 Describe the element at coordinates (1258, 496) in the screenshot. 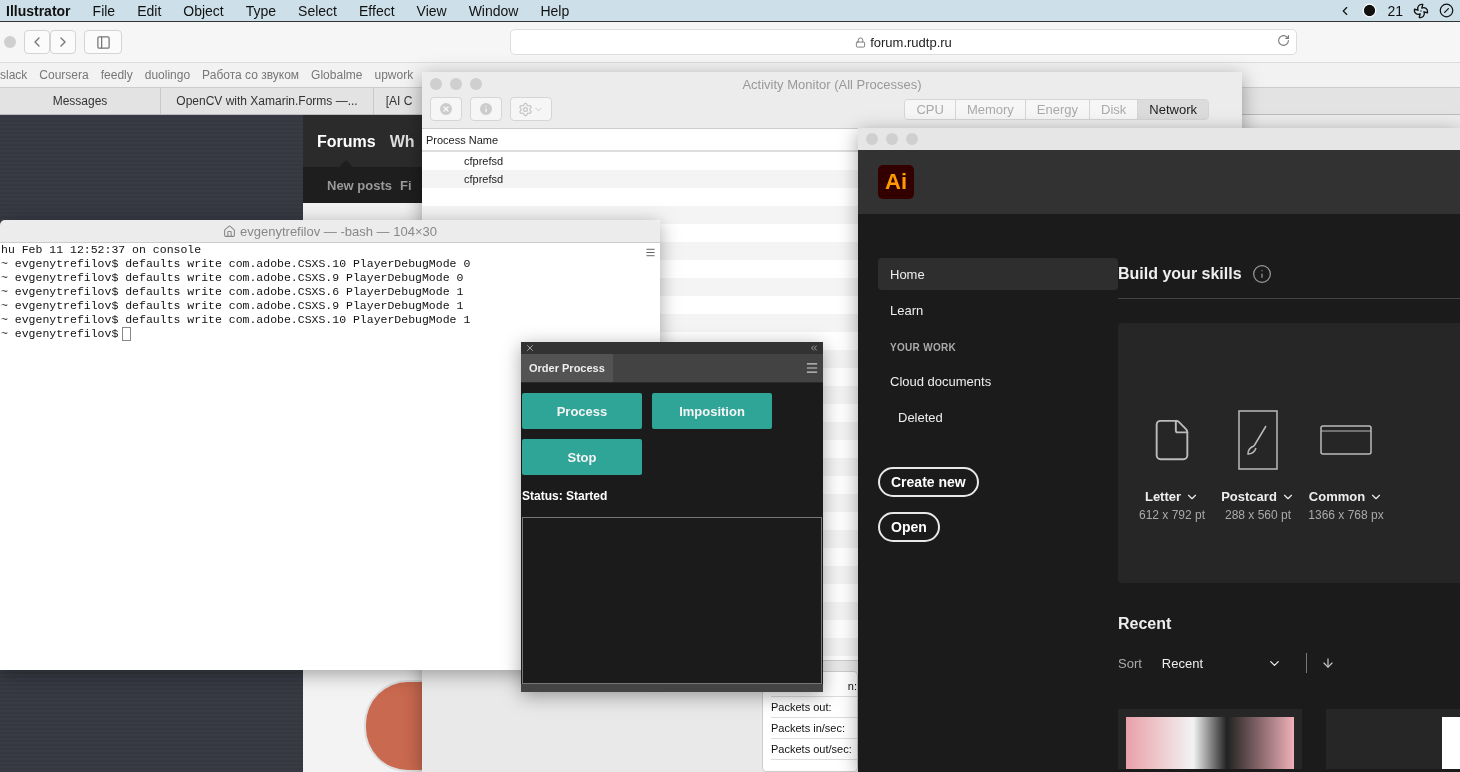

I see `preset-dropdown: Postcard` at that location.